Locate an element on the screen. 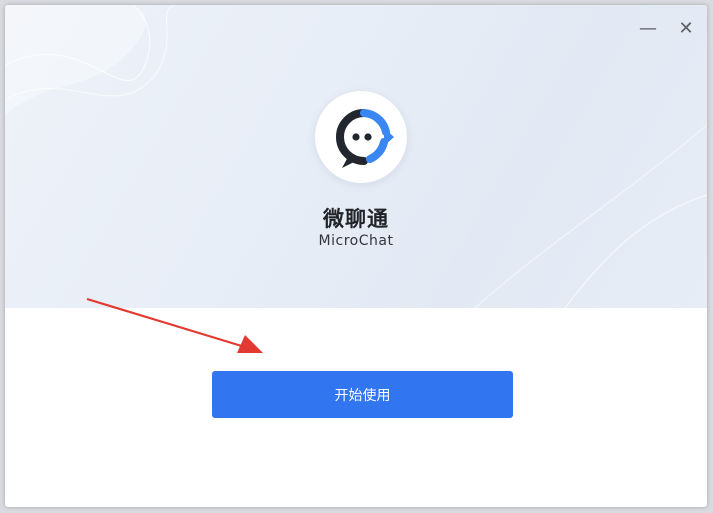  start-button: 开始使用 is located at coordinates (362, 394).